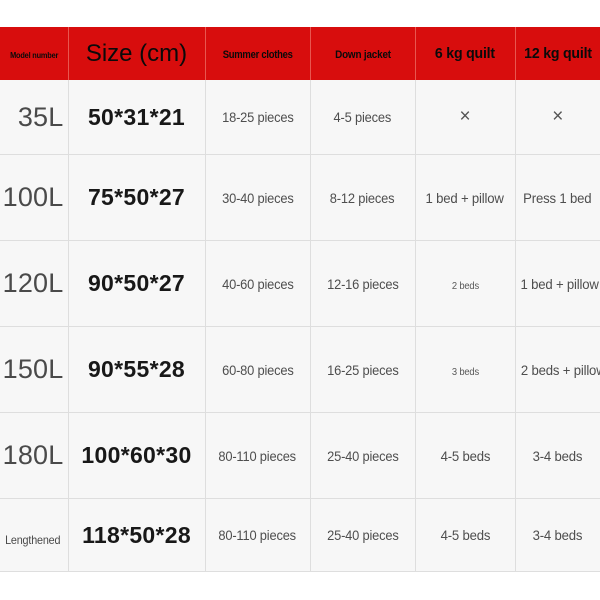 The height and width of the screenshot is (600, 600). I want to click on cell-down-jacket: 4-5 pieces, so click(363, 117).